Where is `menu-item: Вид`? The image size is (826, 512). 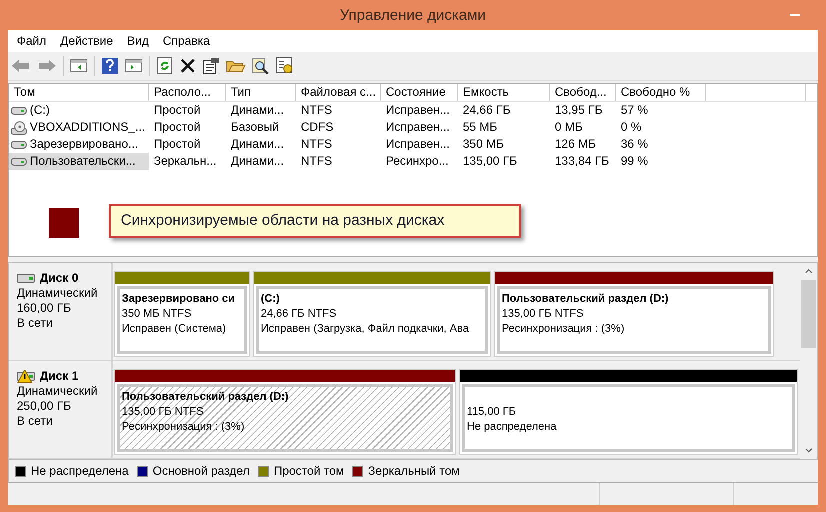
menu-item: Вид is located at coordinates (138, 41).